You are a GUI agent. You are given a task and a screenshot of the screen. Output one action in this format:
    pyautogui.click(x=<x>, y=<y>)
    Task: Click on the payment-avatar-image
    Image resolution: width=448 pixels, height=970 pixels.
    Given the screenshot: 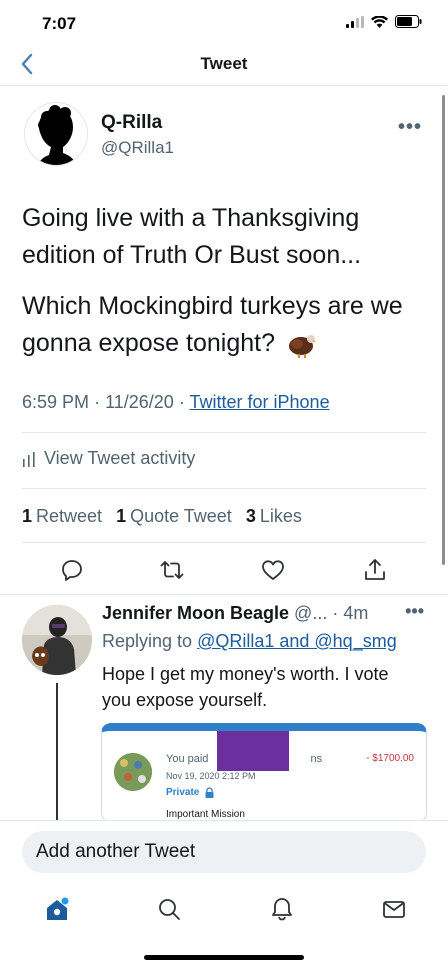 What is the action you would take?
    pyautogui.click(x=133, y=772)
    